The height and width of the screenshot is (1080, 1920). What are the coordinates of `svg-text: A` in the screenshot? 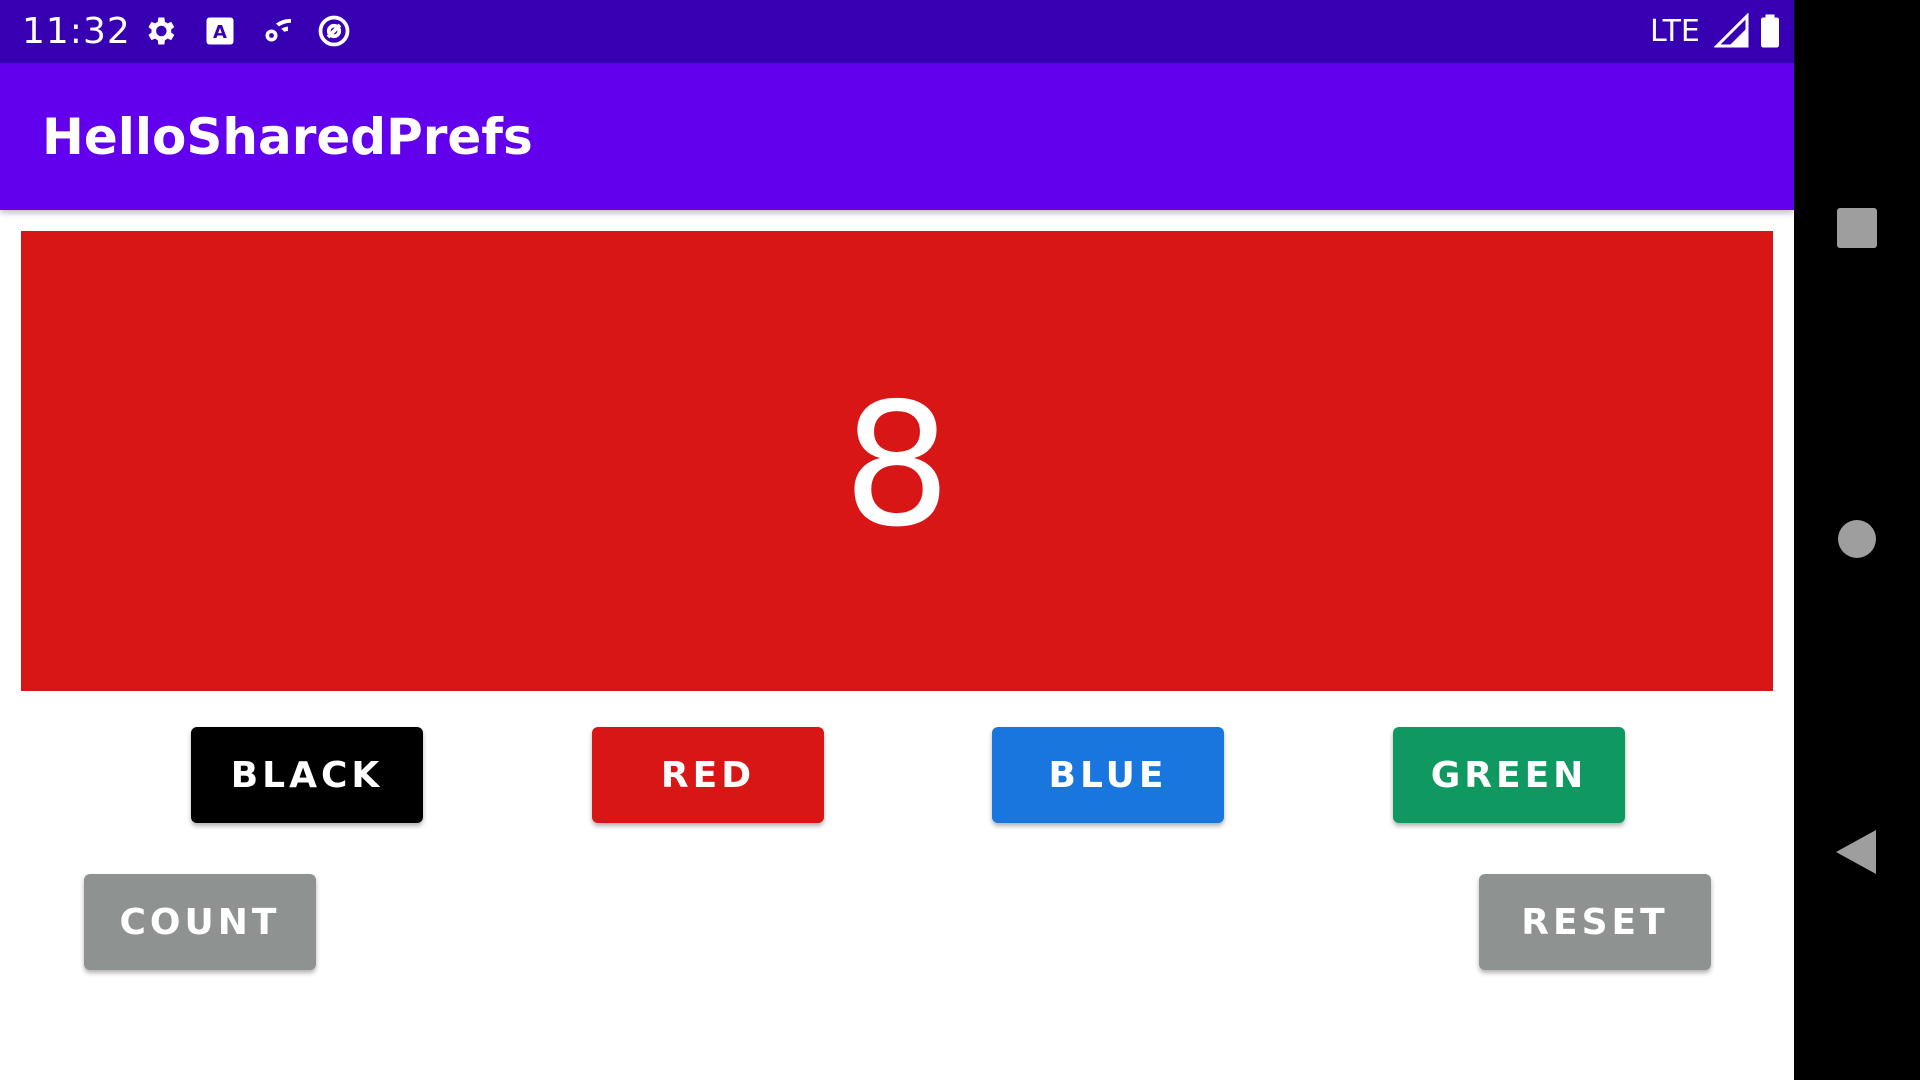 It's located at (220, 32).